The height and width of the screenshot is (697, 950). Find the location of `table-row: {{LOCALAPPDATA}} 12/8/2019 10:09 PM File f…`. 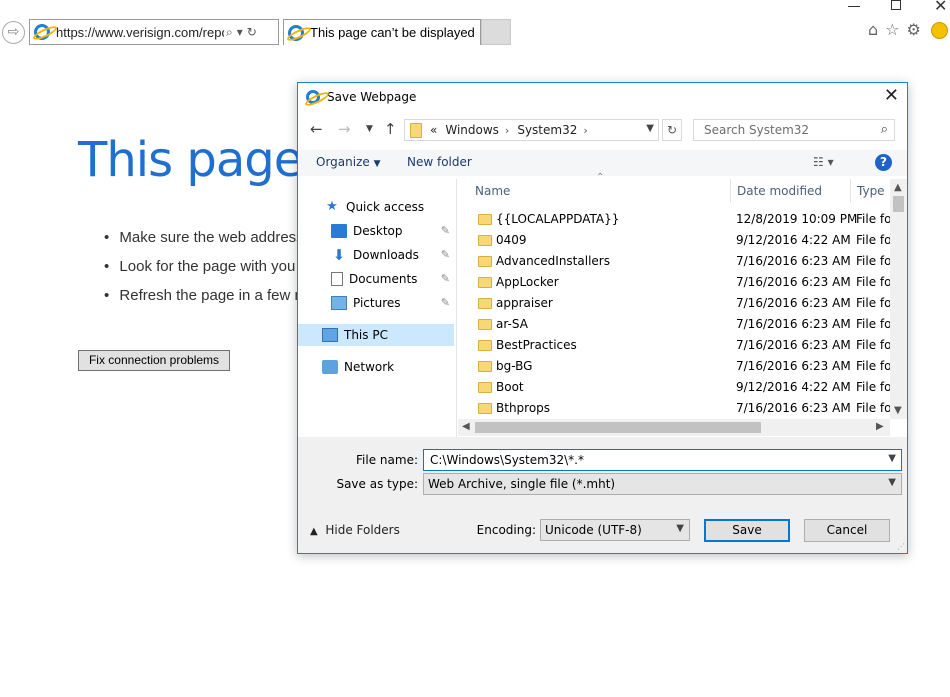

table-row: {{LOCALAPPDATA}} 12/8/2019 10:09 PM File f… is located at coordinates (676, 219).